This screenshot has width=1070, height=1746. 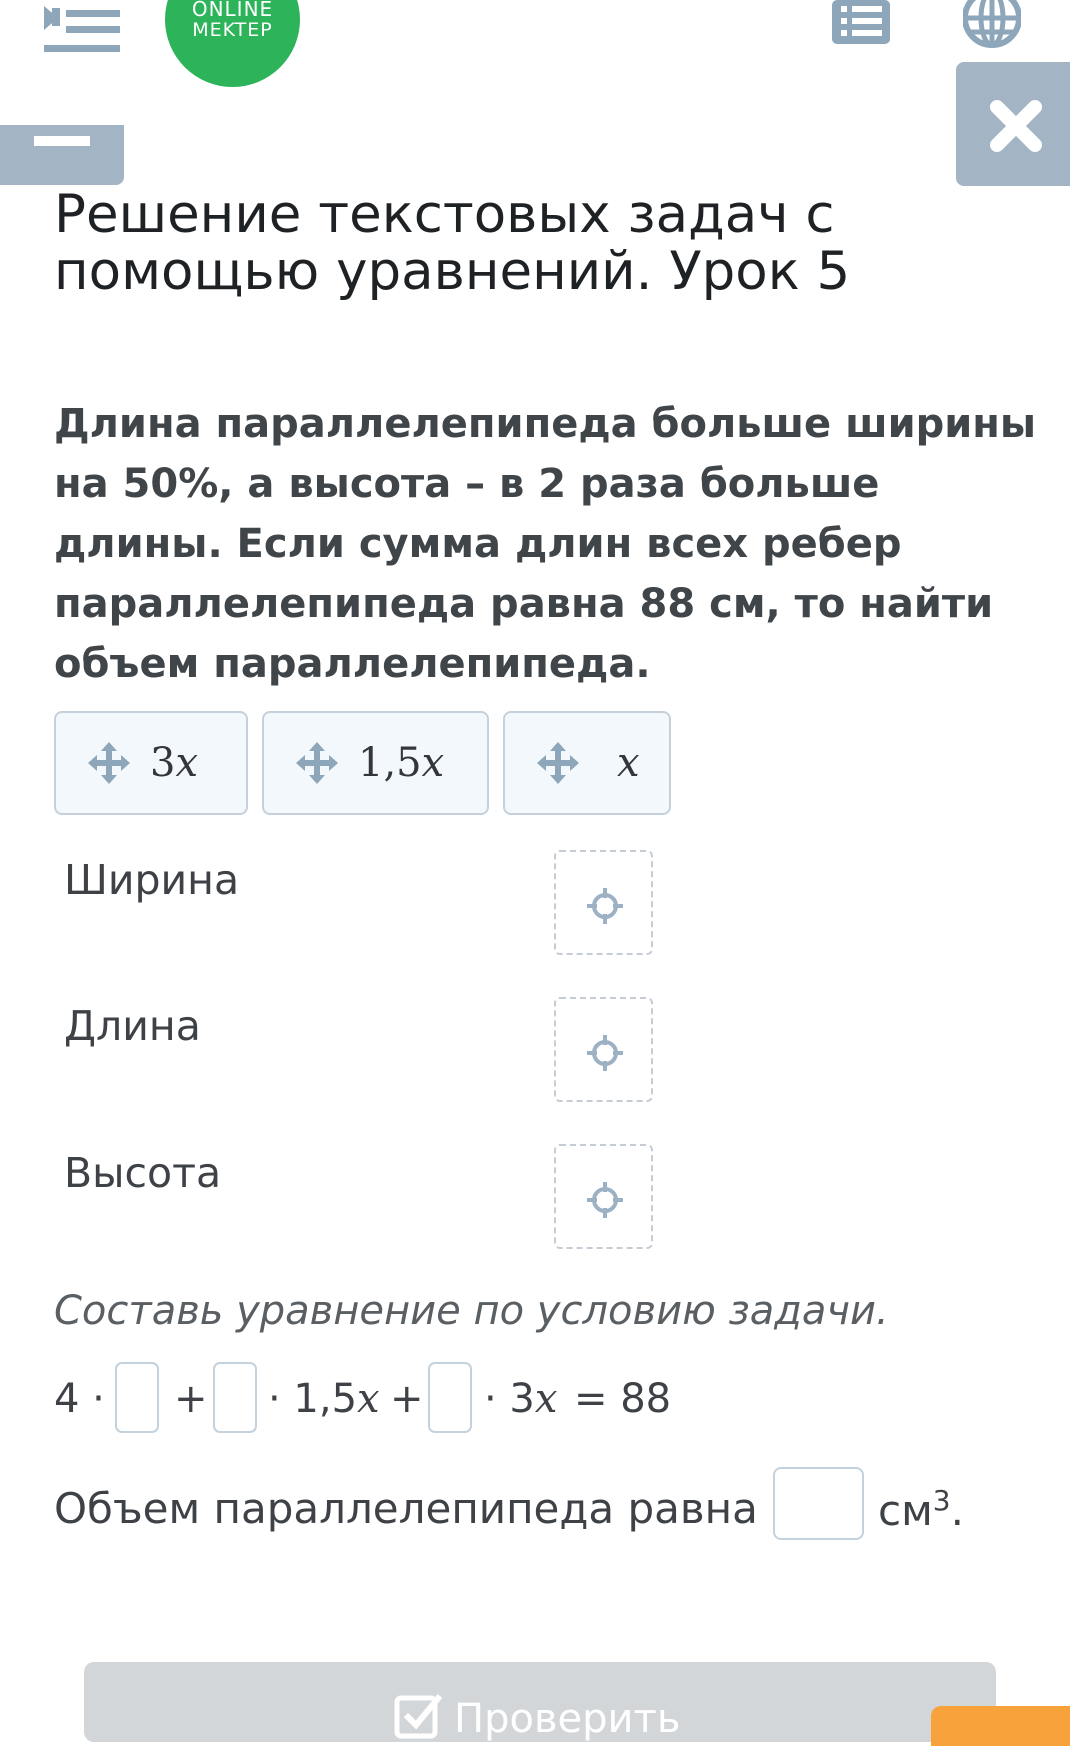 What do you see at coordinates (62, 141) in the screenshot?
I see `collapse-bar` at bounding box center [62, 141].